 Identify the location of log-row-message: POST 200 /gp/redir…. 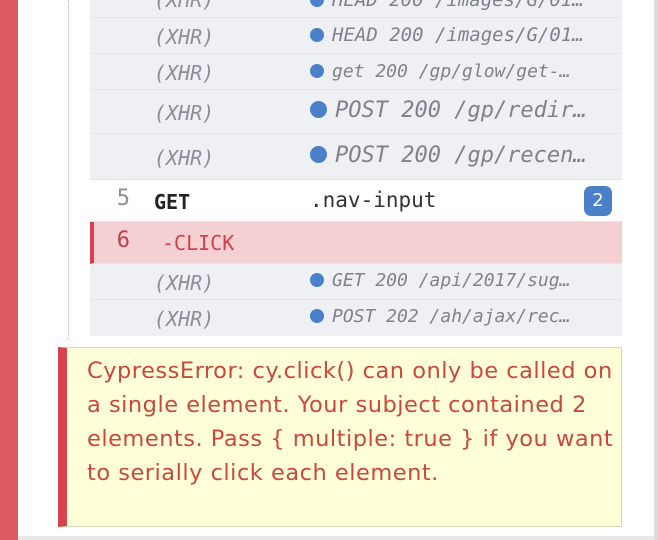
(460, 110).